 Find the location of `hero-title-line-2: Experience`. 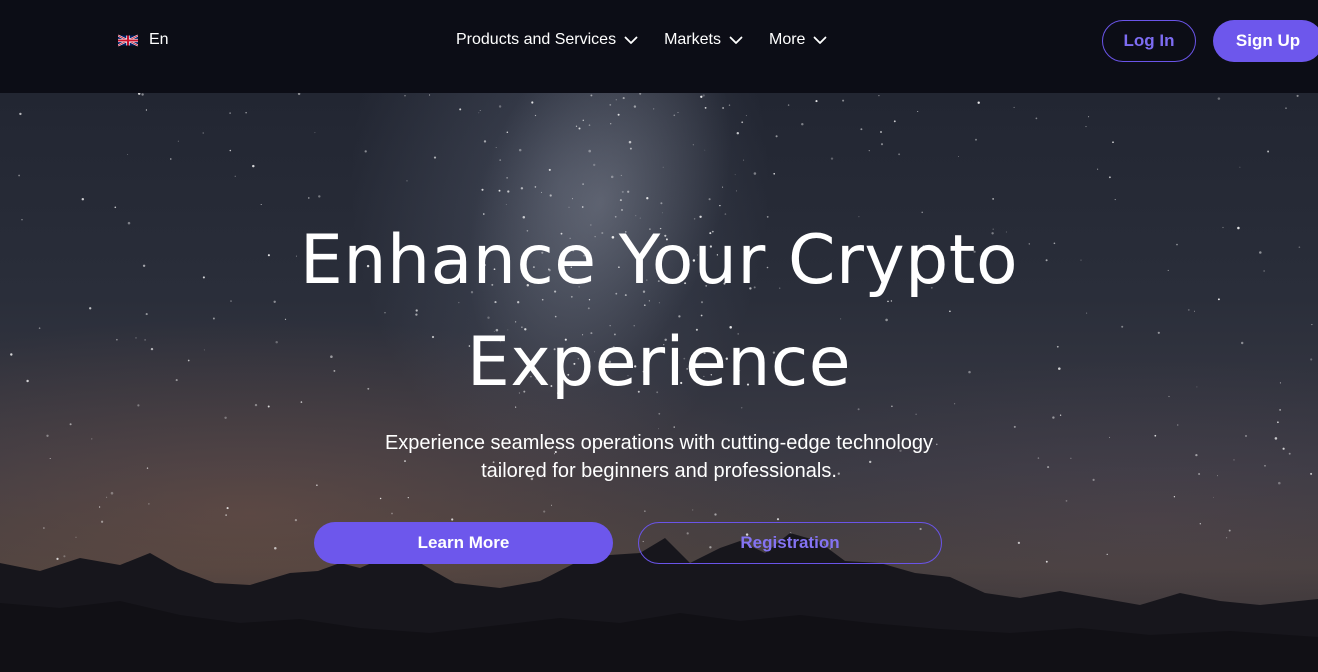

hero-title-line-2: Experience is located at coordinates (659, 362).